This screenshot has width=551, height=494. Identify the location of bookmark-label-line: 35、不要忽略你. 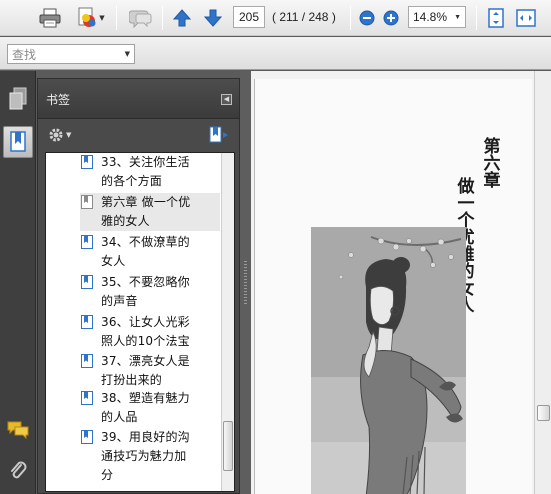
(145, 282).